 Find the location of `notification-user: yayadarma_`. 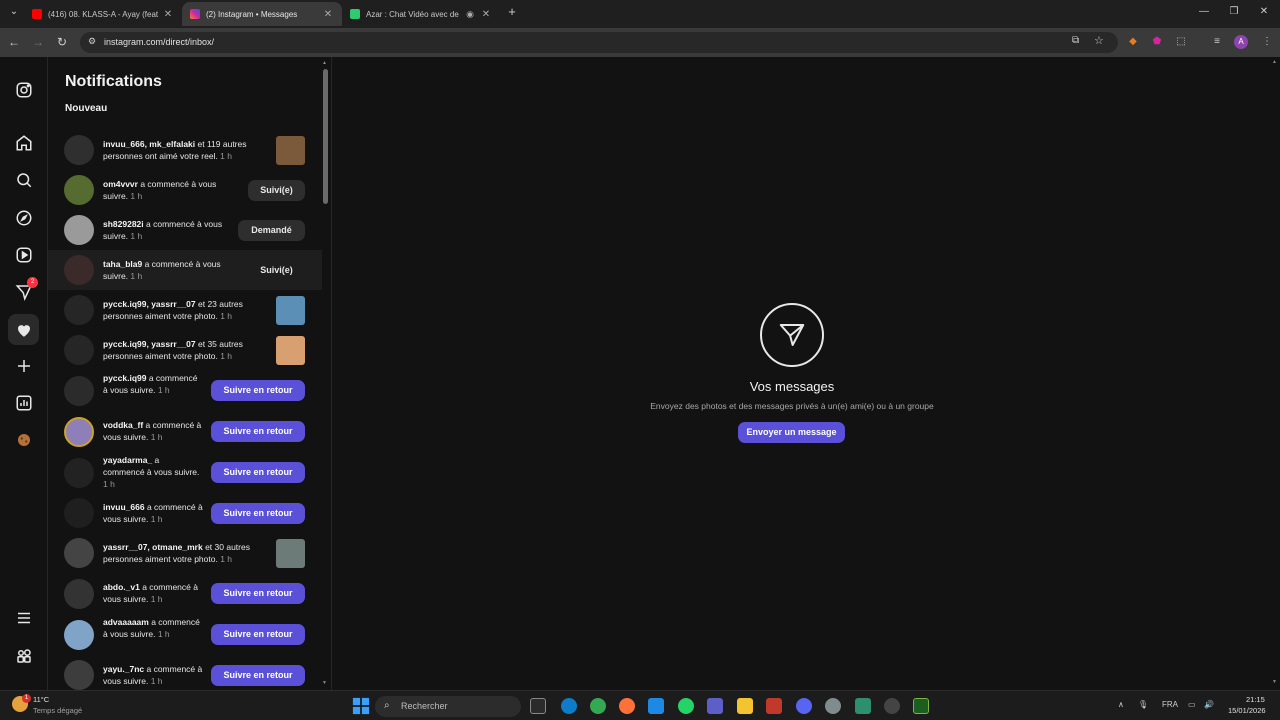

notification-user: yayadarma_ is located at coordinates (127, 460).